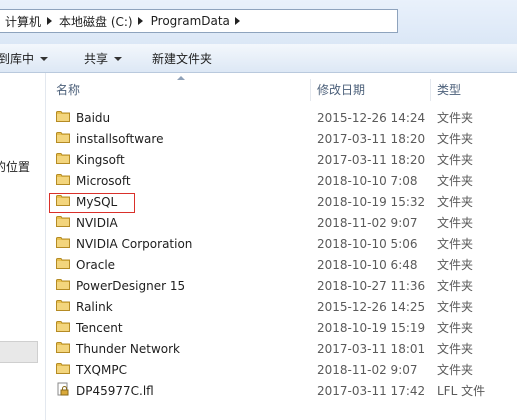 Image resolution: width=517 pixels, height=420 pixels. What do you see at coordinates (371, 390) in the screenshot?
I see `file-date: 2017-03-11 17:42` at bounding box center [371, 390].